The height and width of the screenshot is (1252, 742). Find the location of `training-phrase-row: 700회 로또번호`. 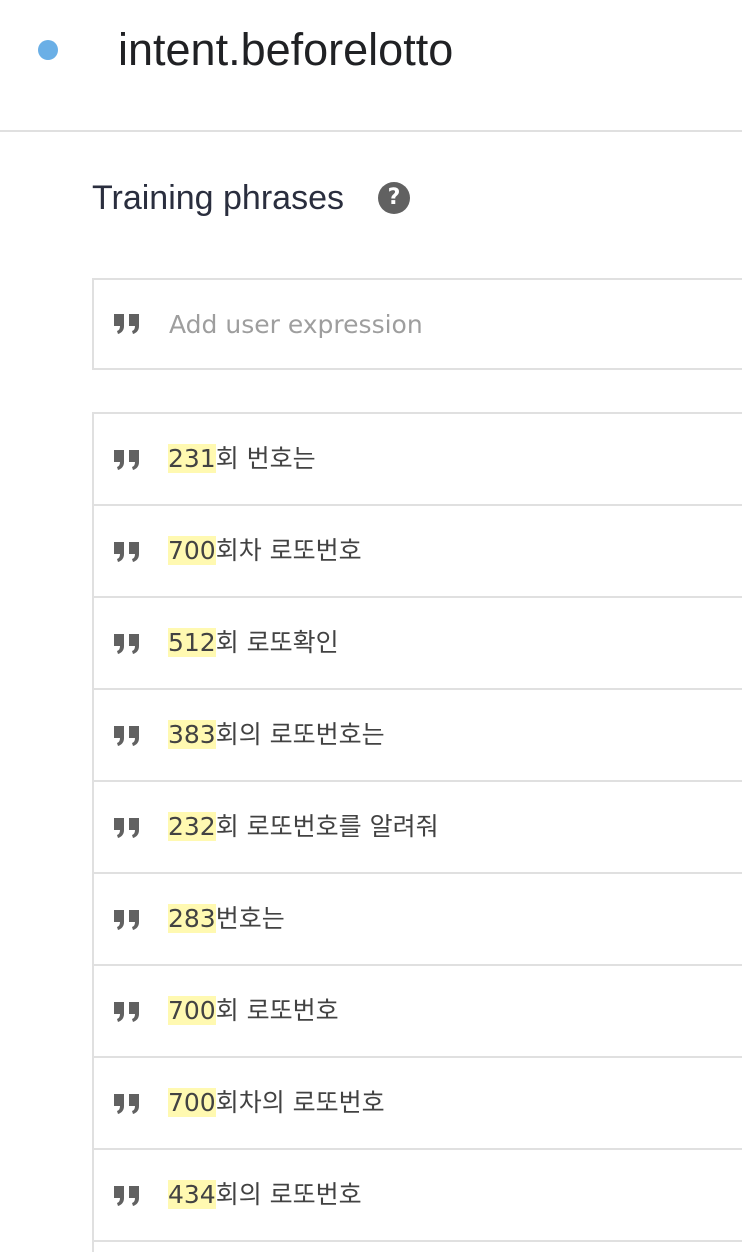

training-phrase-row: 700회 로또번호 is located at coordinates (418, 1012).